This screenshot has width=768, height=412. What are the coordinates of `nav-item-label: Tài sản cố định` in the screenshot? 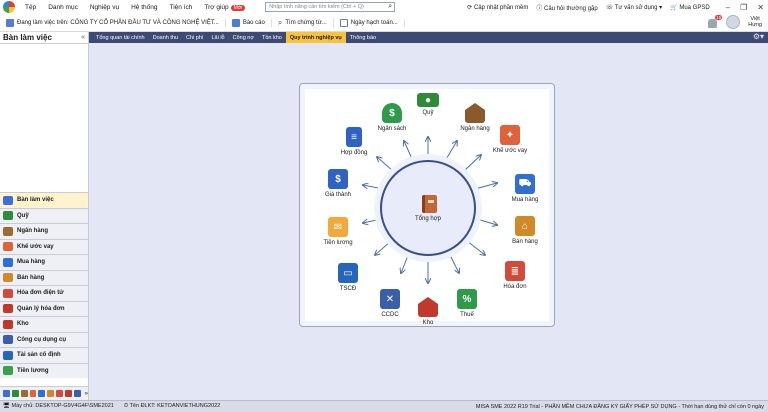 It's located at (39, 355).